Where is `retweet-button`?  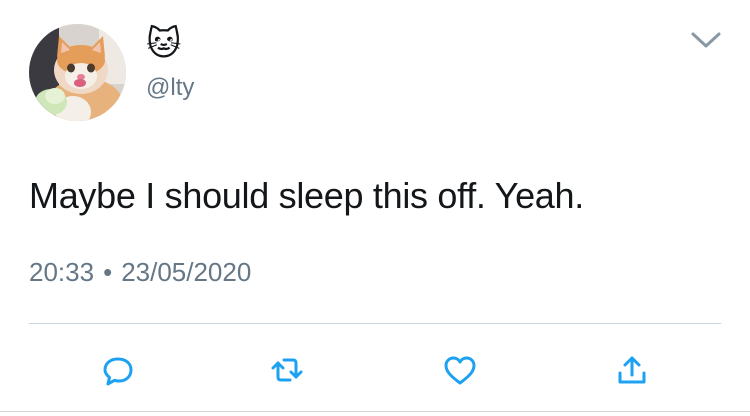
retweet-button is located at coordinates (287, 370).